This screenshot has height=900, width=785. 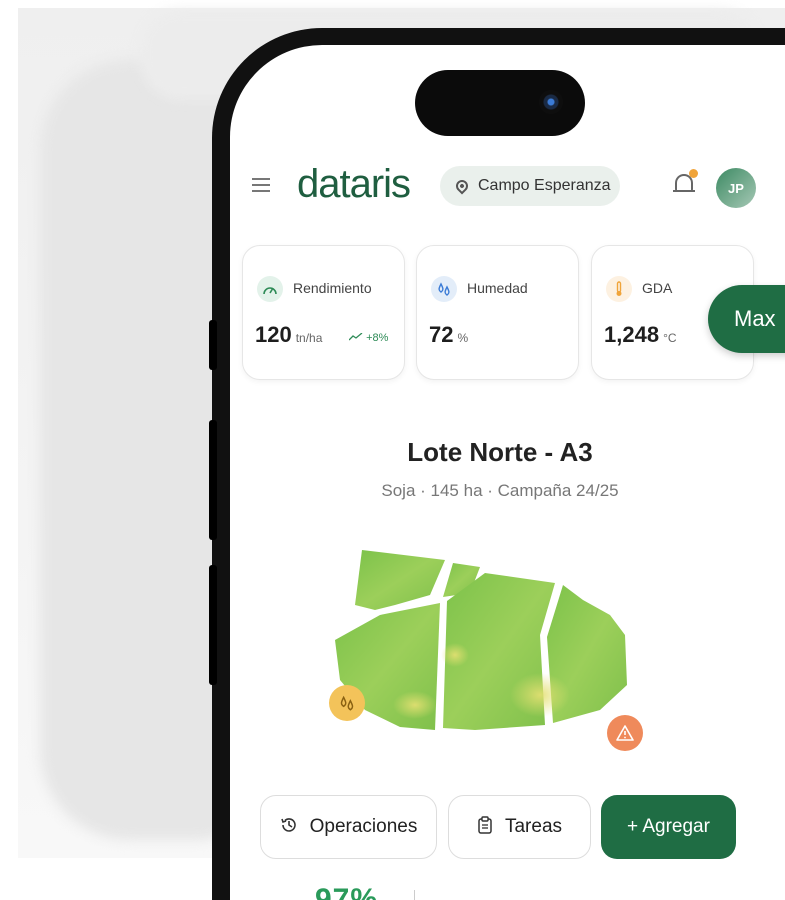 I want to click on droplets-icon, so click(x=444, y=289).